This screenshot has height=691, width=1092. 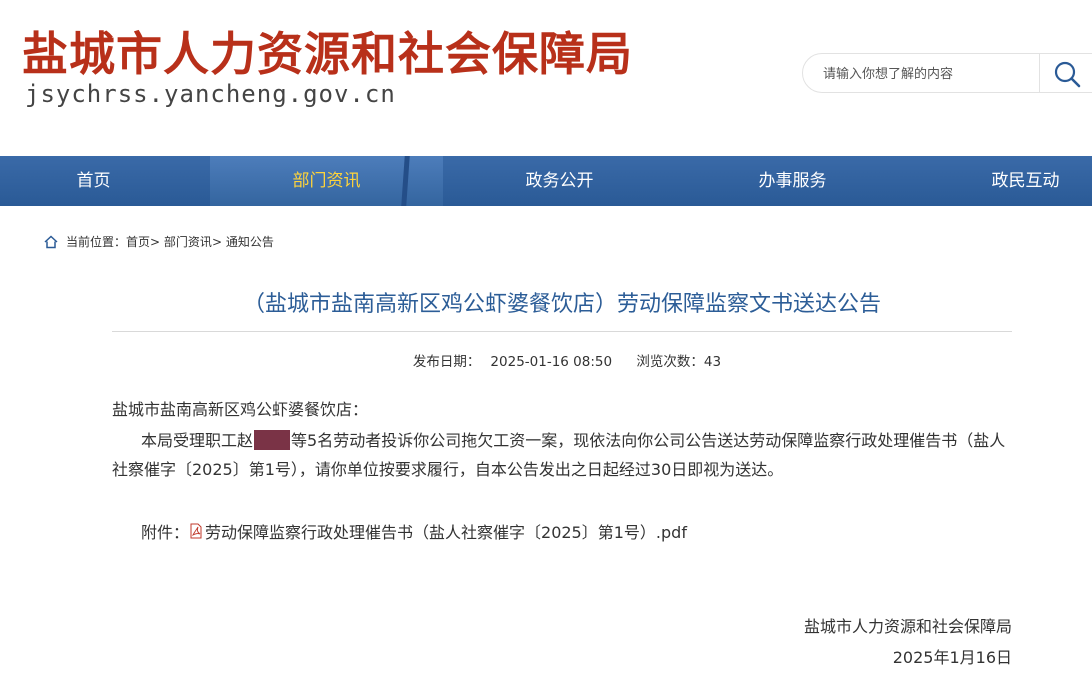 What do you see at coordinates (138, 241) in the screenshot?
I see `breadcrumb-home: 首页` at bounding box center [138, 241].